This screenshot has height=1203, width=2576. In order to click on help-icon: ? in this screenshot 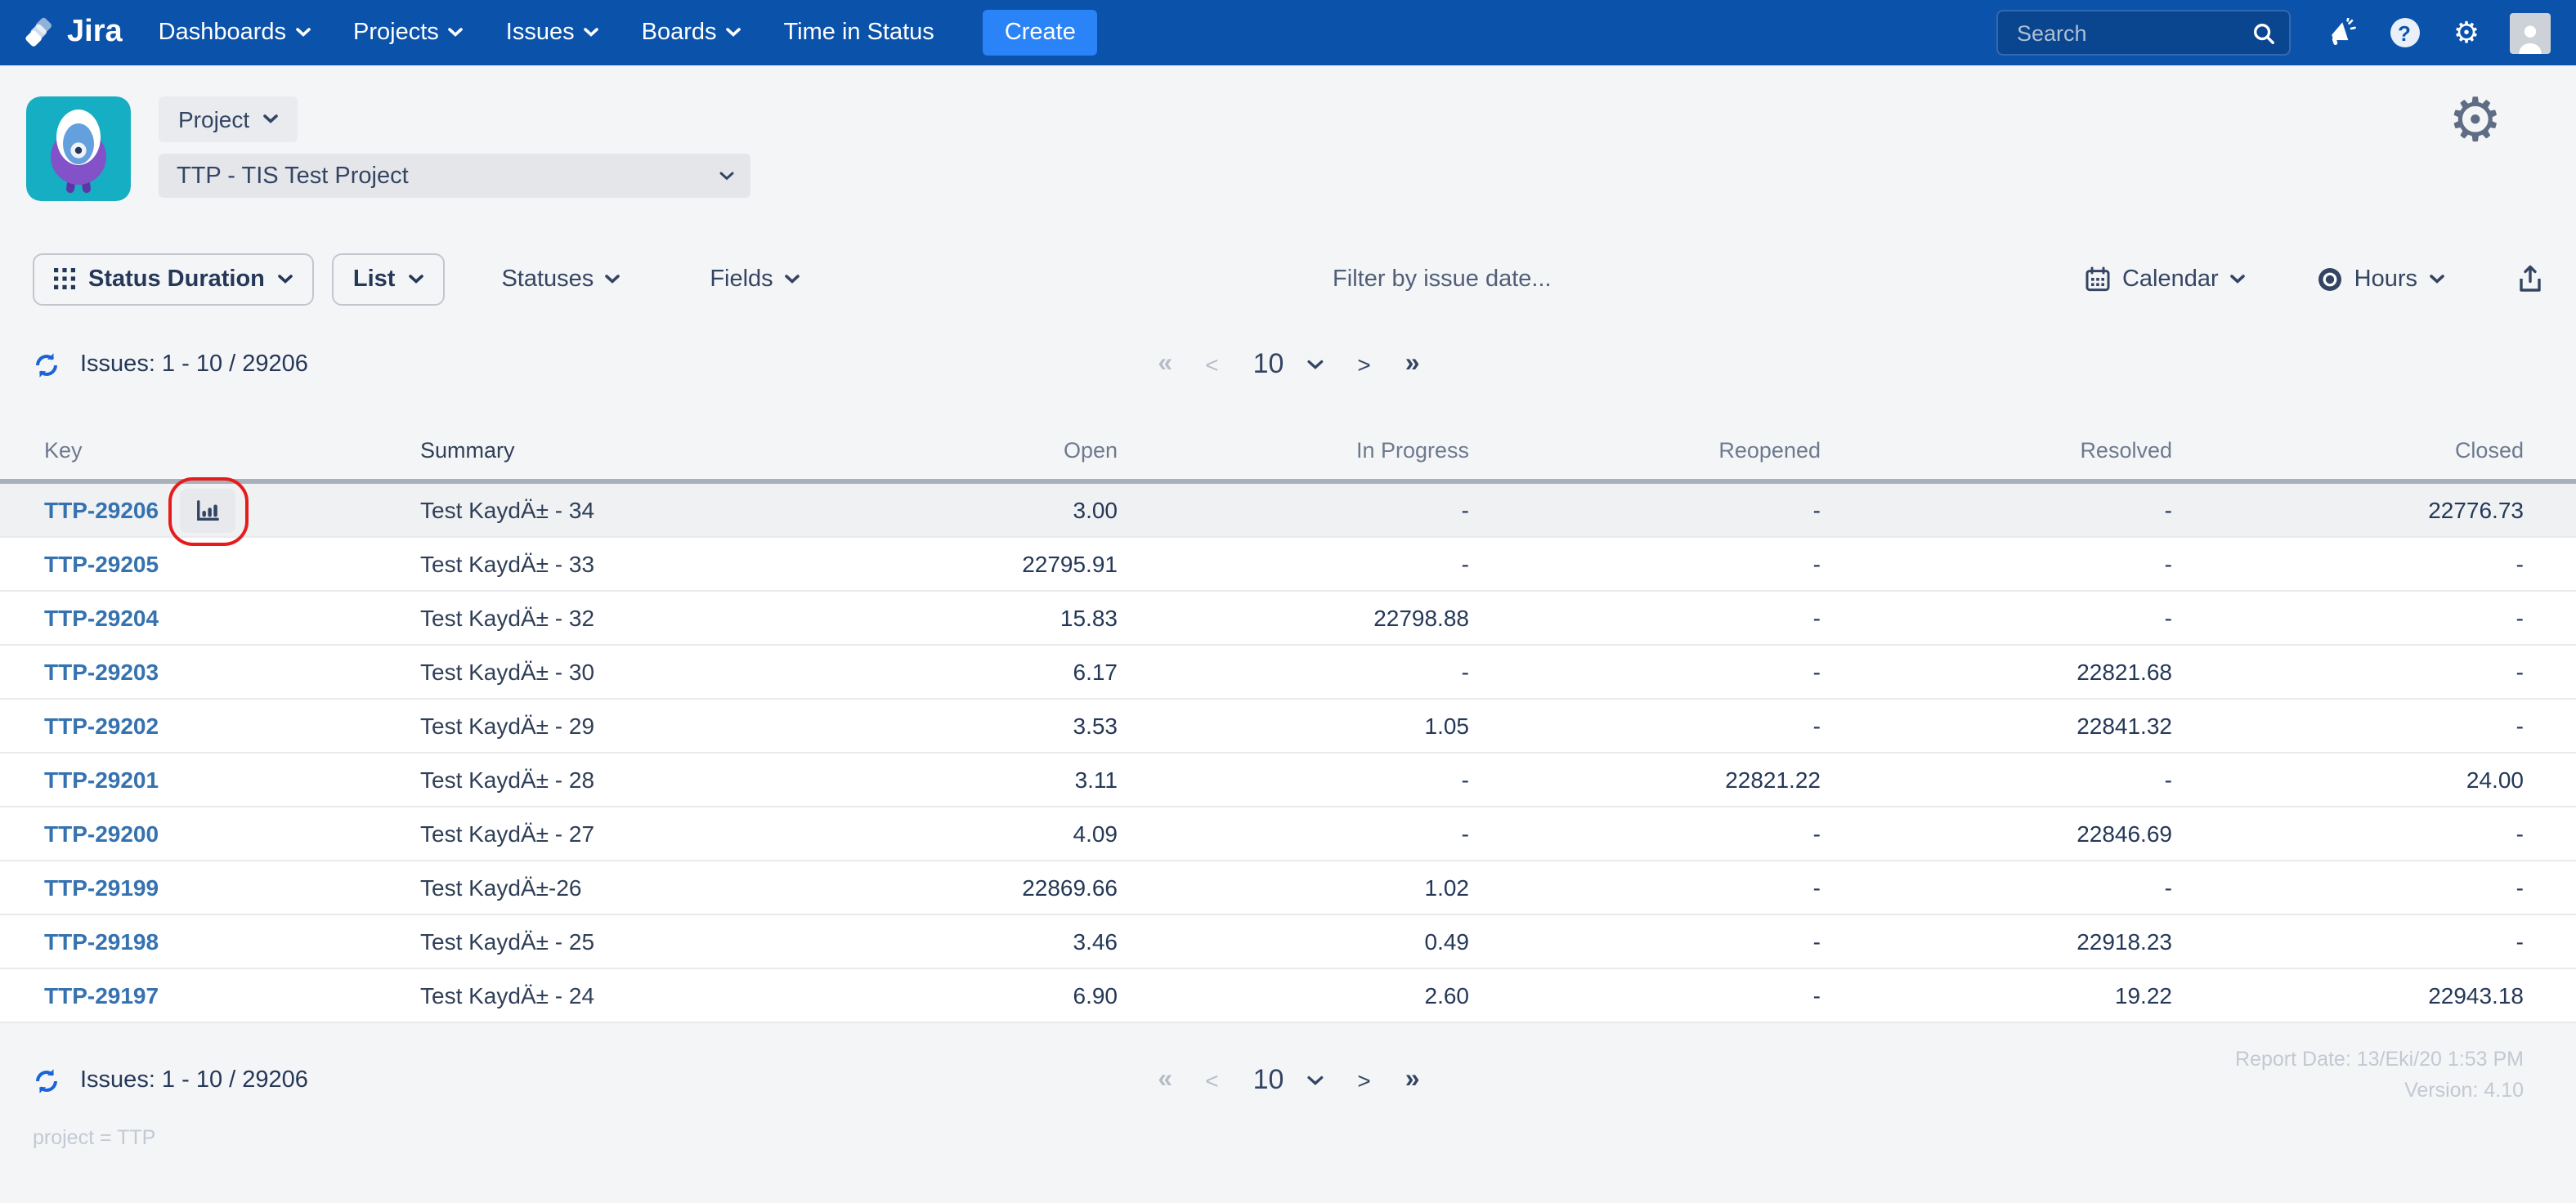, I will do `click(2405, 32)`.